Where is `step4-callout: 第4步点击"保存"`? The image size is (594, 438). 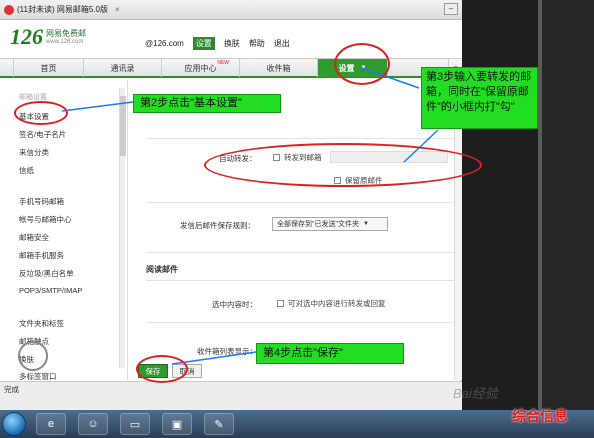
step4-callout: 第4步点击"保存" is located at coordinates (330, 353).